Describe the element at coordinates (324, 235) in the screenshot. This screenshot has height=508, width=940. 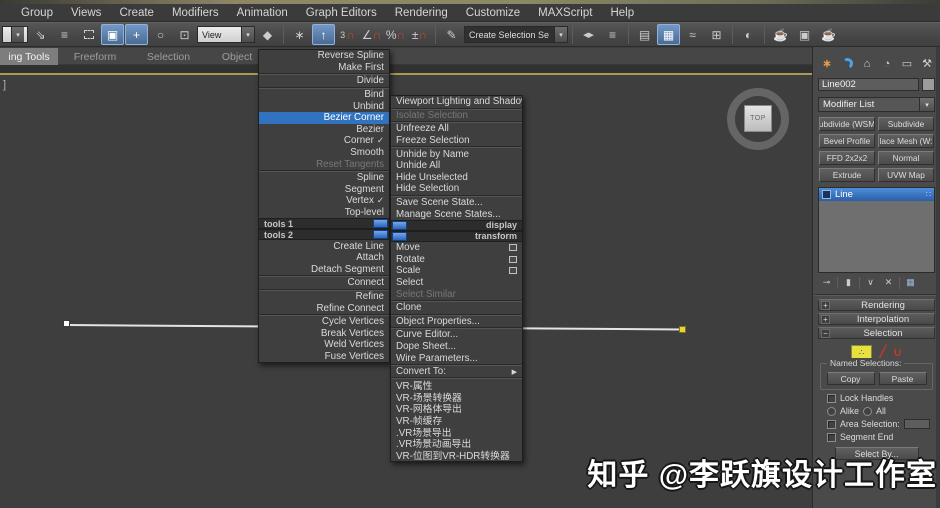
I see `quad-header-tools2: tools 2` at that location.